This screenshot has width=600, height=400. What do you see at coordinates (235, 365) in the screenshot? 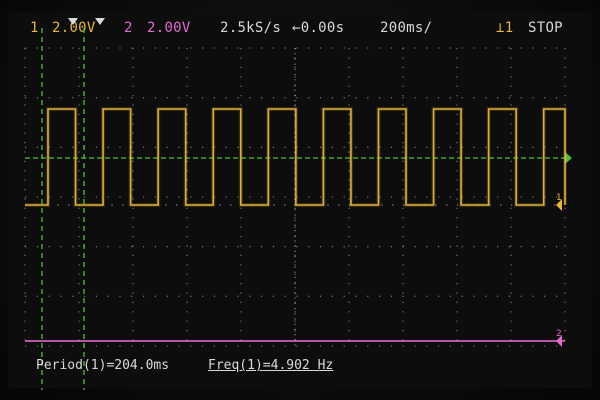
I see `freq-label: Freq(1)` at bounding box center [235, 365].